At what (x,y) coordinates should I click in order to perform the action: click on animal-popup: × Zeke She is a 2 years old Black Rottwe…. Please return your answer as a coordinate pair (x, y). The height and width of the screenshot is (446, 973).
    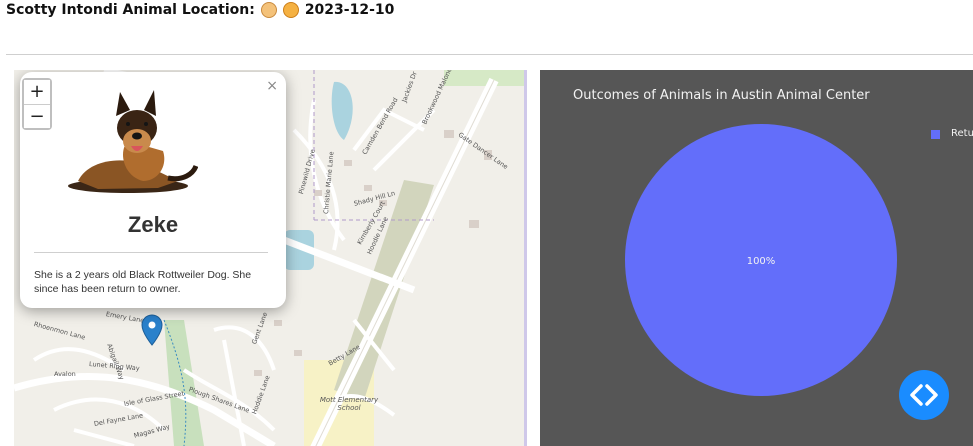
    Looking at the image, I should click on (153, 190).